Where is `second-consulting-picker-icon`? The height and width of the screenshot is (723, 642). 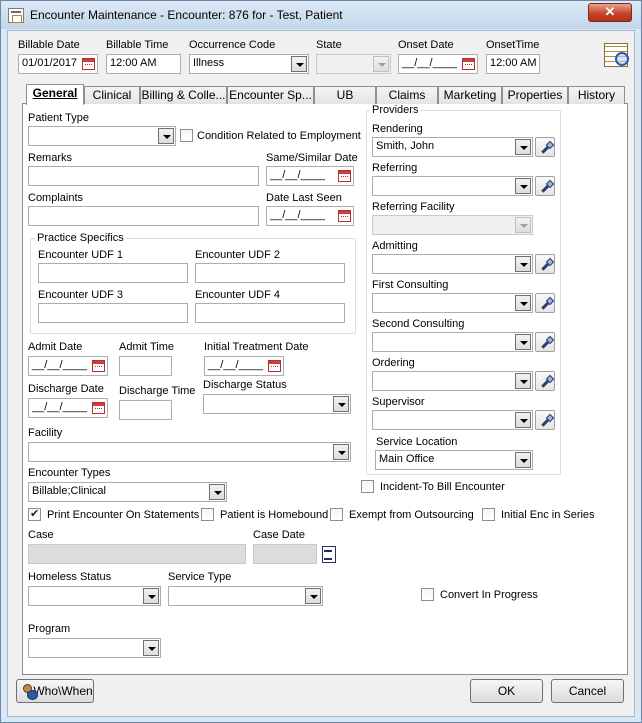
second-consulting-picker-icon is located at coordinates (545, 342).